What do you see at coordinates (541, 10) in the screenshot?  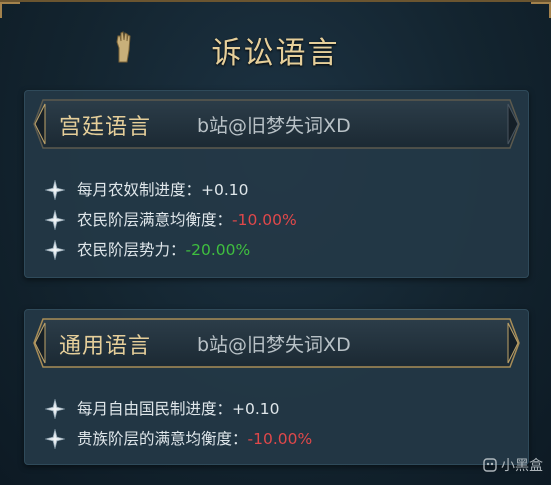 I see `frame-corner-top-right` at bounding box center [541, 10].